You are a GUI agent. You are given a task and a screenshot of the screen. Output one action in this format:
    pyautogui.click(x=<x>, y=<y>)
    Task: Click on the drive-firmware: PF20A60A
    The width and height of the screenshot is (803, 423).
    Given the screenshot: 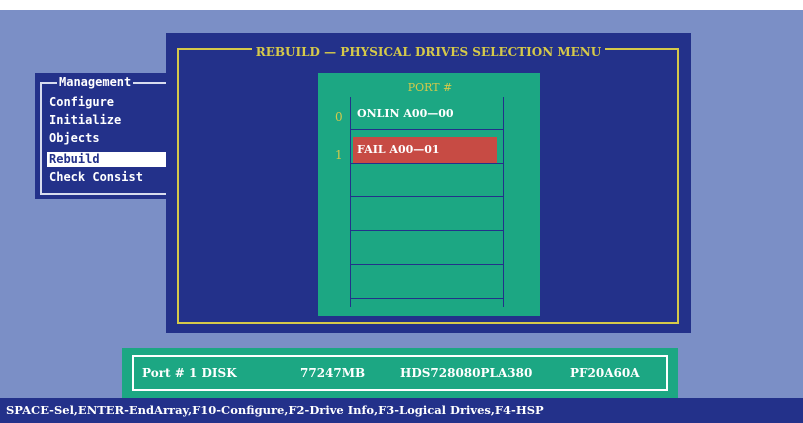 What is the action you would take?
    pyautogui.click(x=605, y=373)
    